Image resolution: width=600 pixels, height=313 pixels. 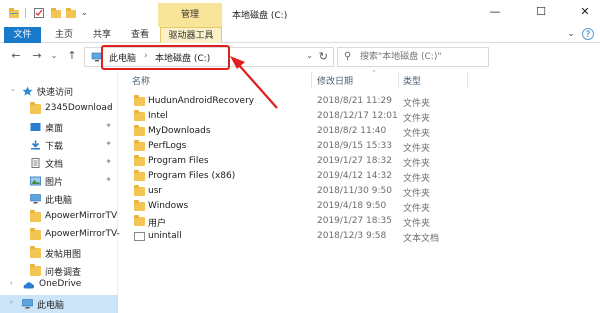 What do you see at coordinates (323, 56) in the screenshot?
I see `refresh-icon: ↻` at bounding box center [323, 56].